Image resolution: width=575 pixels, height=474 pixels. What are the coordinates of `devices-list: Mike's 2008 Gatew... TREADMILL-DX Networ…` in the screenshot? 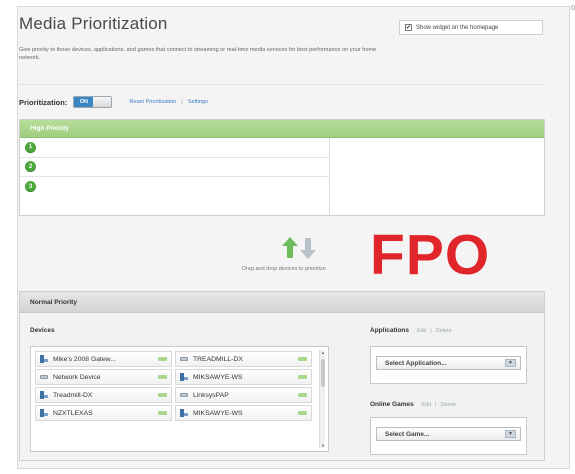 It's located at (179, 399).